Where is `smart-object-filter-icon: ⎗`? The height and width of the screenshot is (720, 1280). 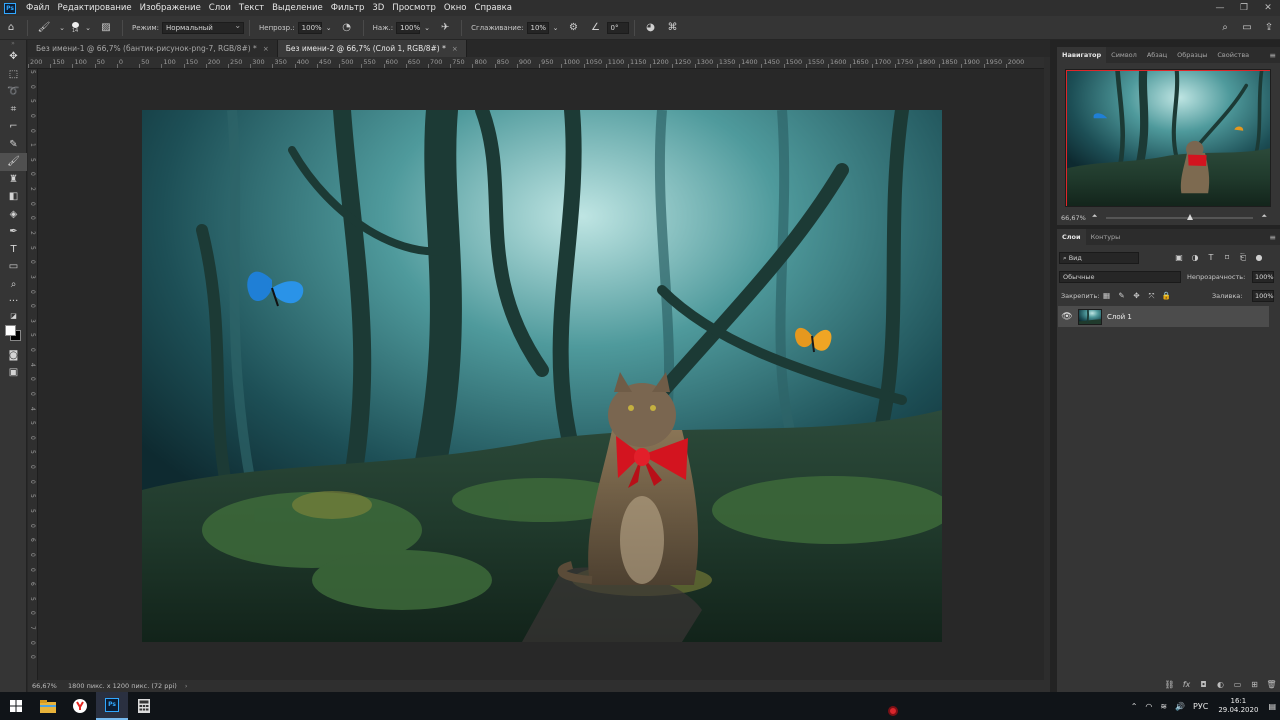
smart-object-filter-icon: ⎗ is located at coordinates (1243, 258).